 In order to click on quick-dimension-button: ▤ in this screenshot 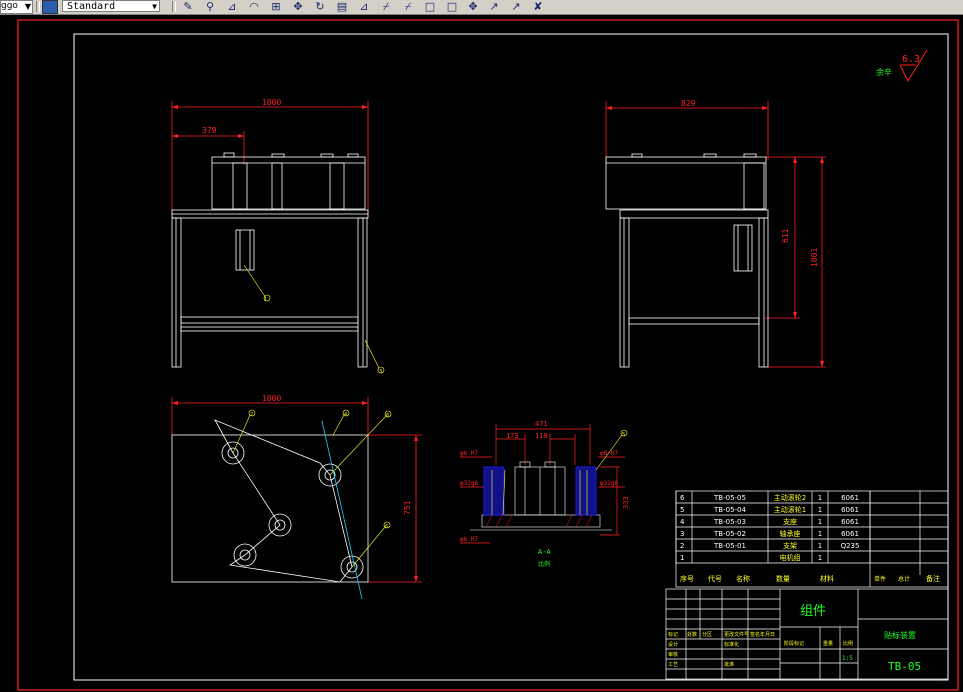, I will do `click(342, 6)`.